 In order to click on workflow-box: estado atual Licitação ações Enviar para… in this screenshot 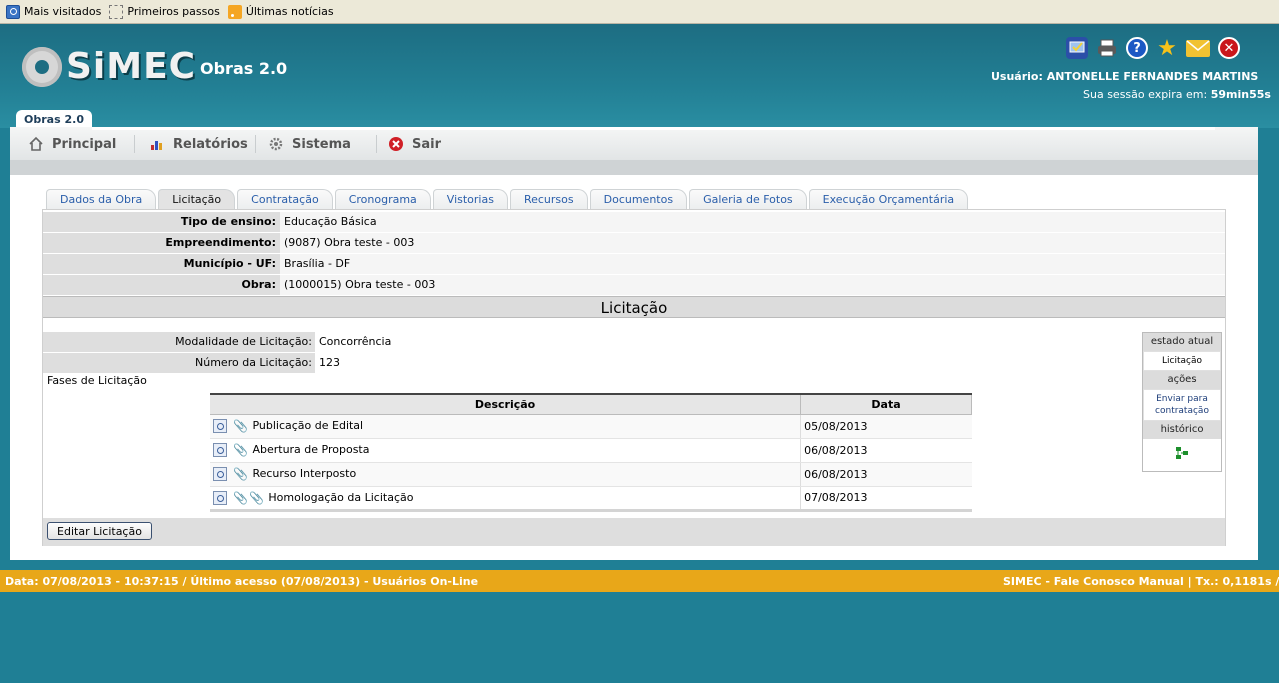, I will do `click(1182, 402)`.